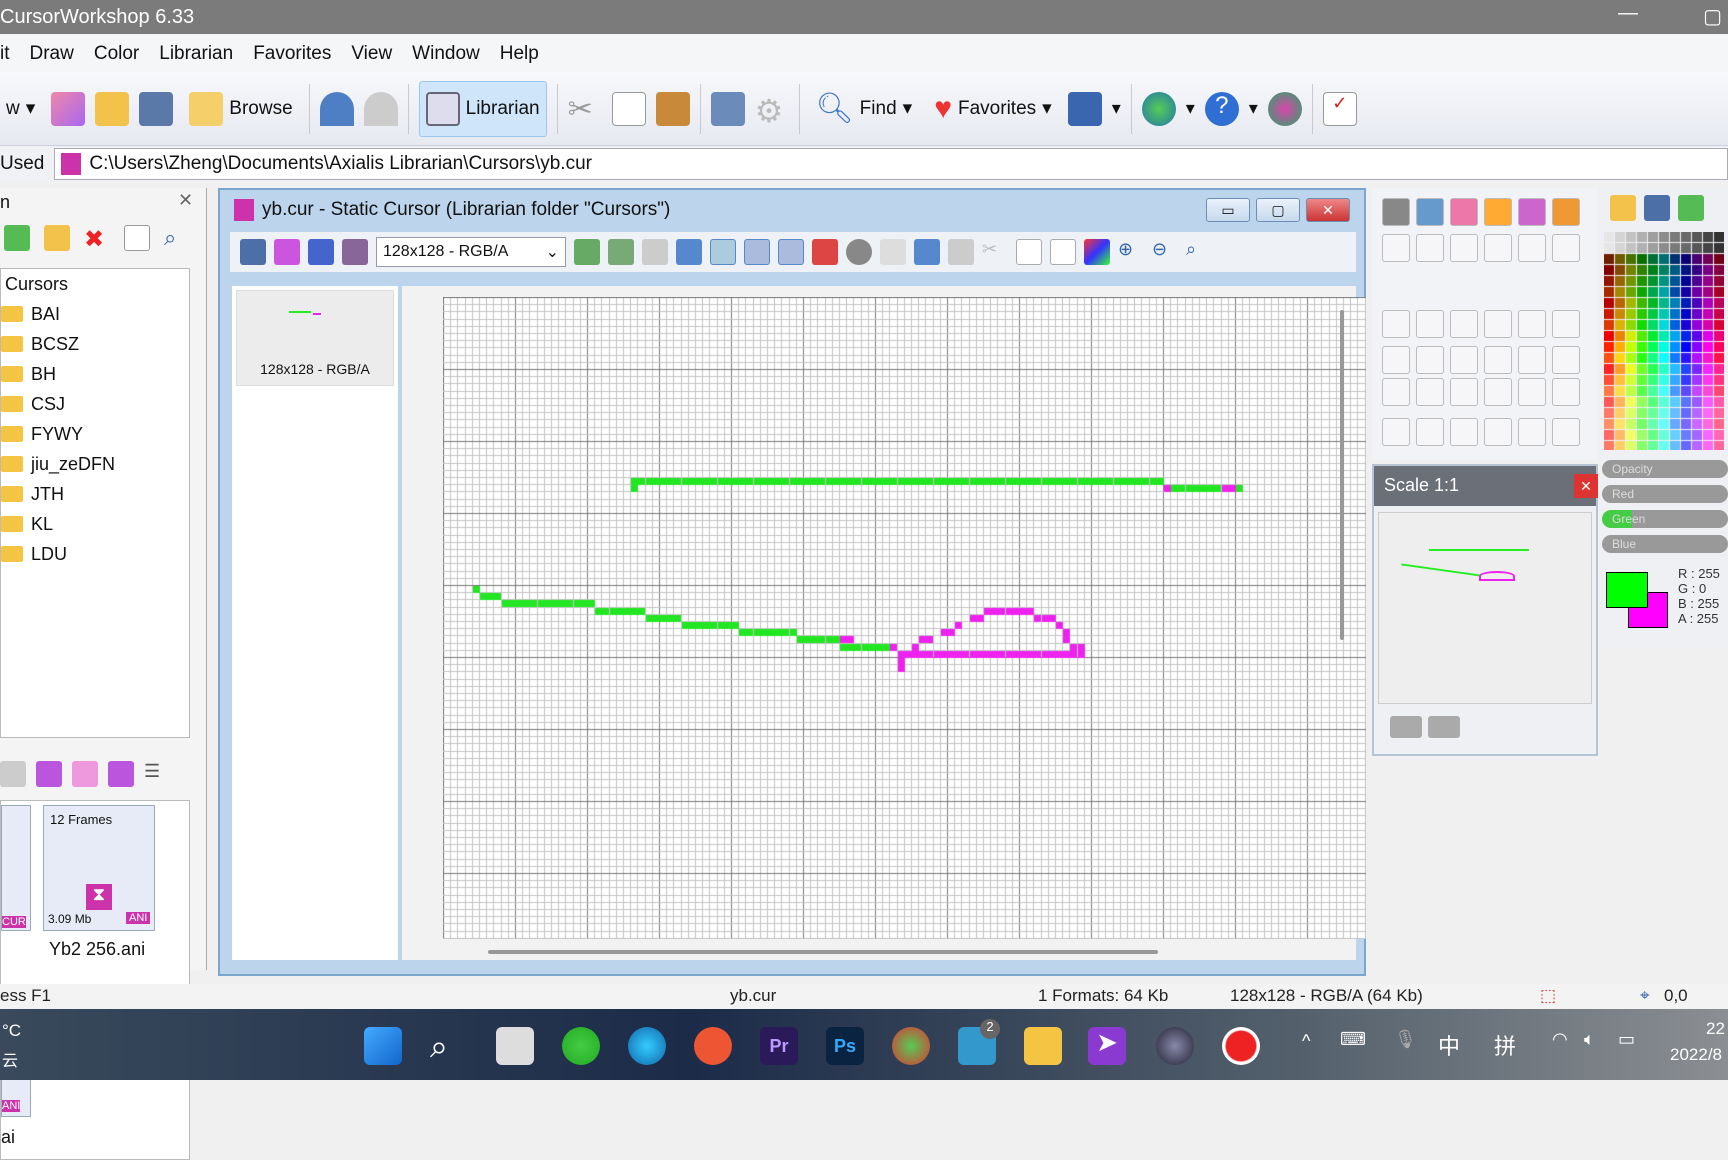 This screenshot has width=1728, height=1160. What do you see at coordinates (482, 108) in the screenshot?
I see `librarian-button: Librarian` at bounding box center [482, 108].